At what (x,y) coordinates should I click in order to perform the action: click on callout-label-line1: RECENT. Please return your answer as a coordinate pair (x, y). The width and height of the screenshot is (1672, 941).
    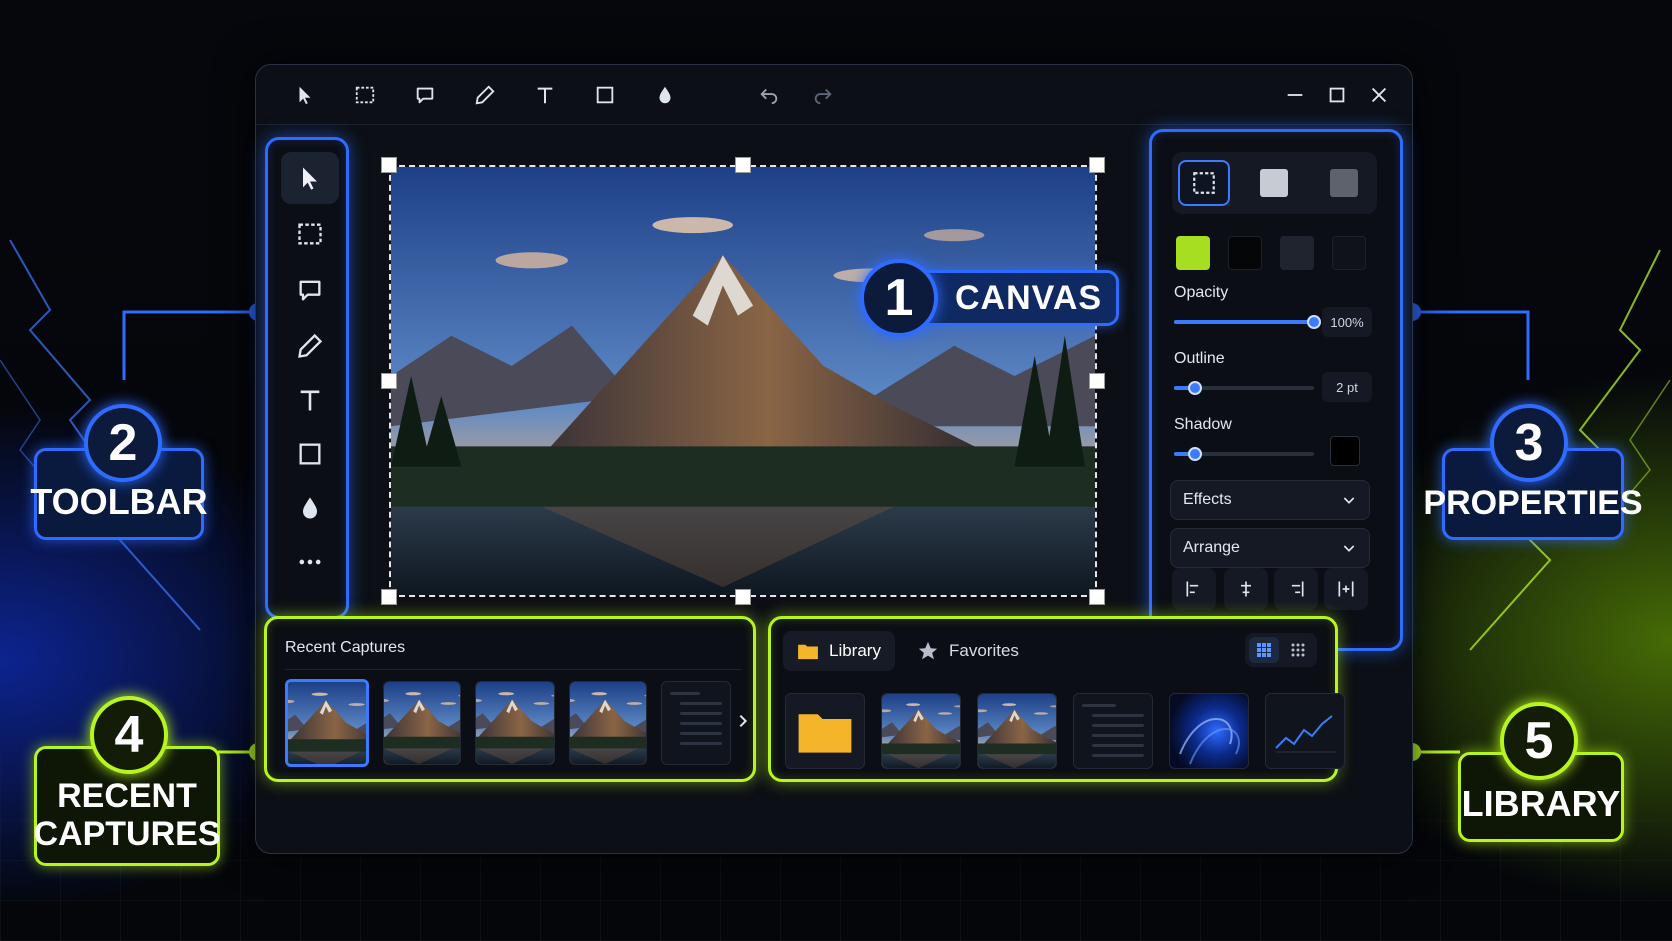
    Looking at the image, I should click on (127, 796).